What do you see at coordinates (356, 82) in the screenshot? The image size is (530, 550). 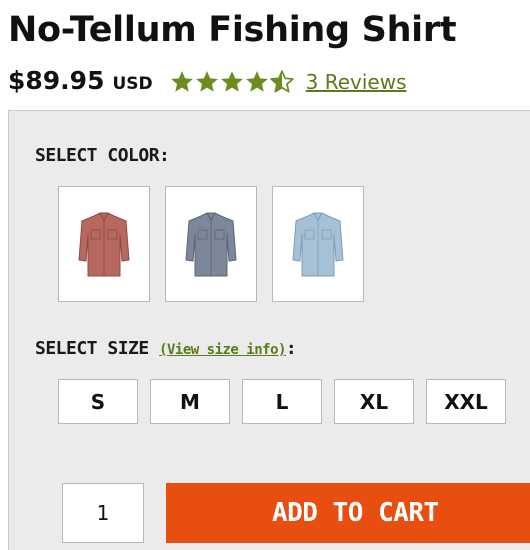 I see `reviews-link: 3 Reviews` at bounding box center [356, 82].